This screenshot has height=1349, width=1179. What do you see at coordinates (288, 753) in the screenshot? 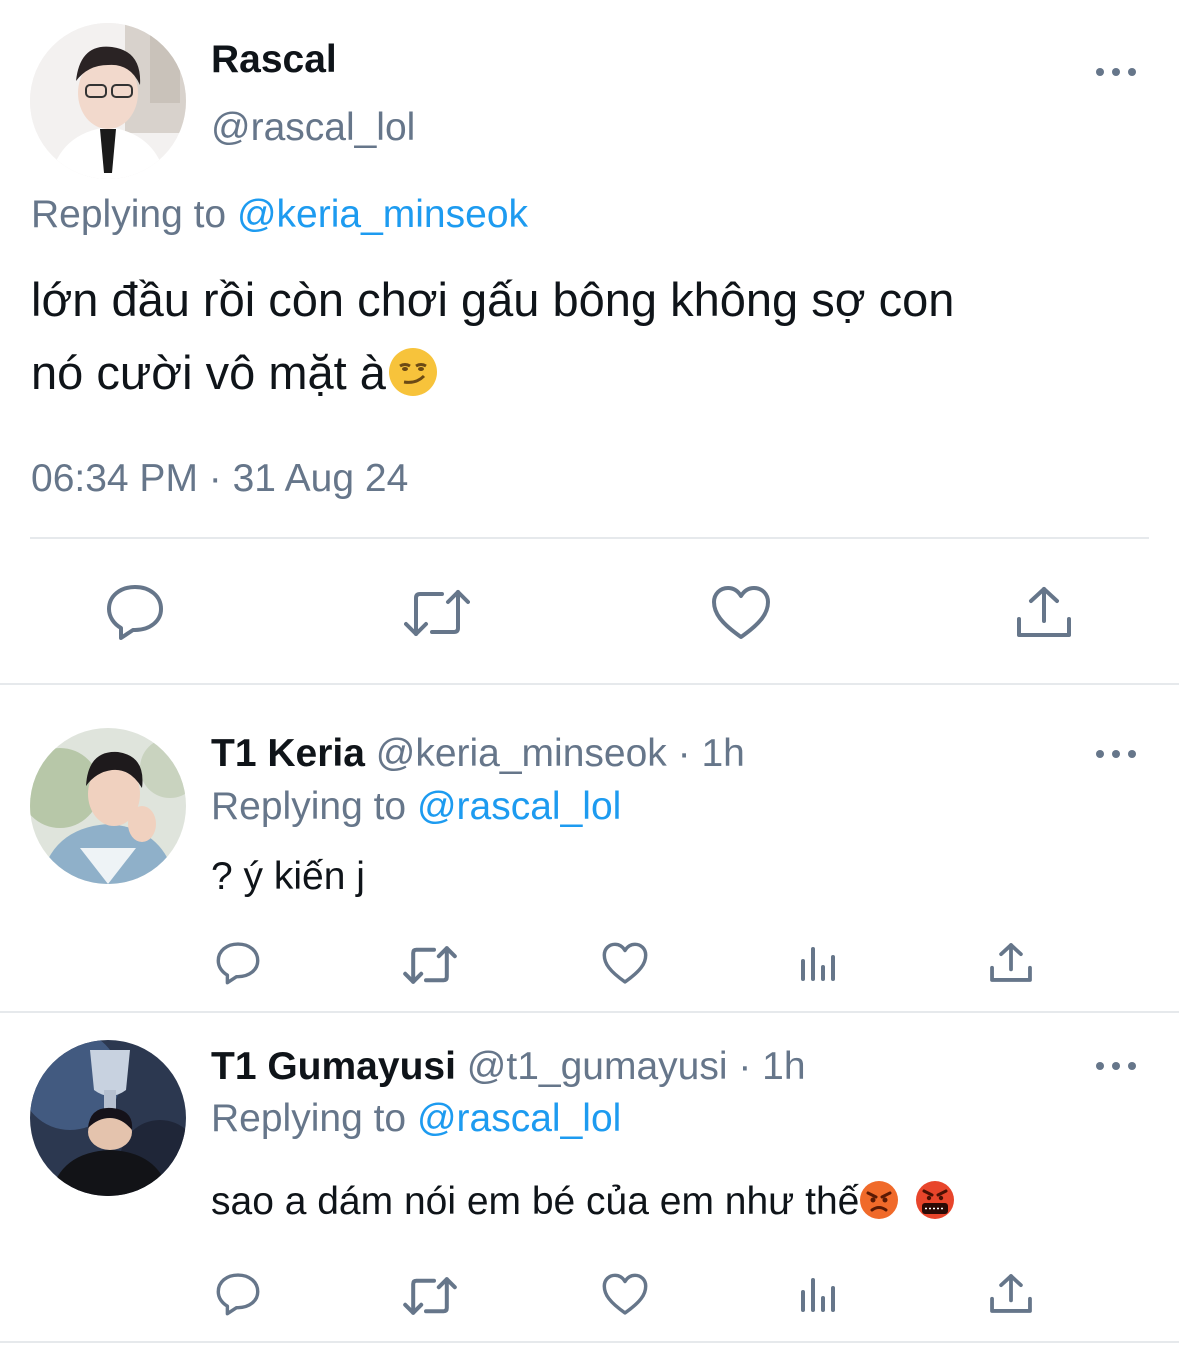
I see `display-name: T1 Keria` at bounding box center [288, 753].